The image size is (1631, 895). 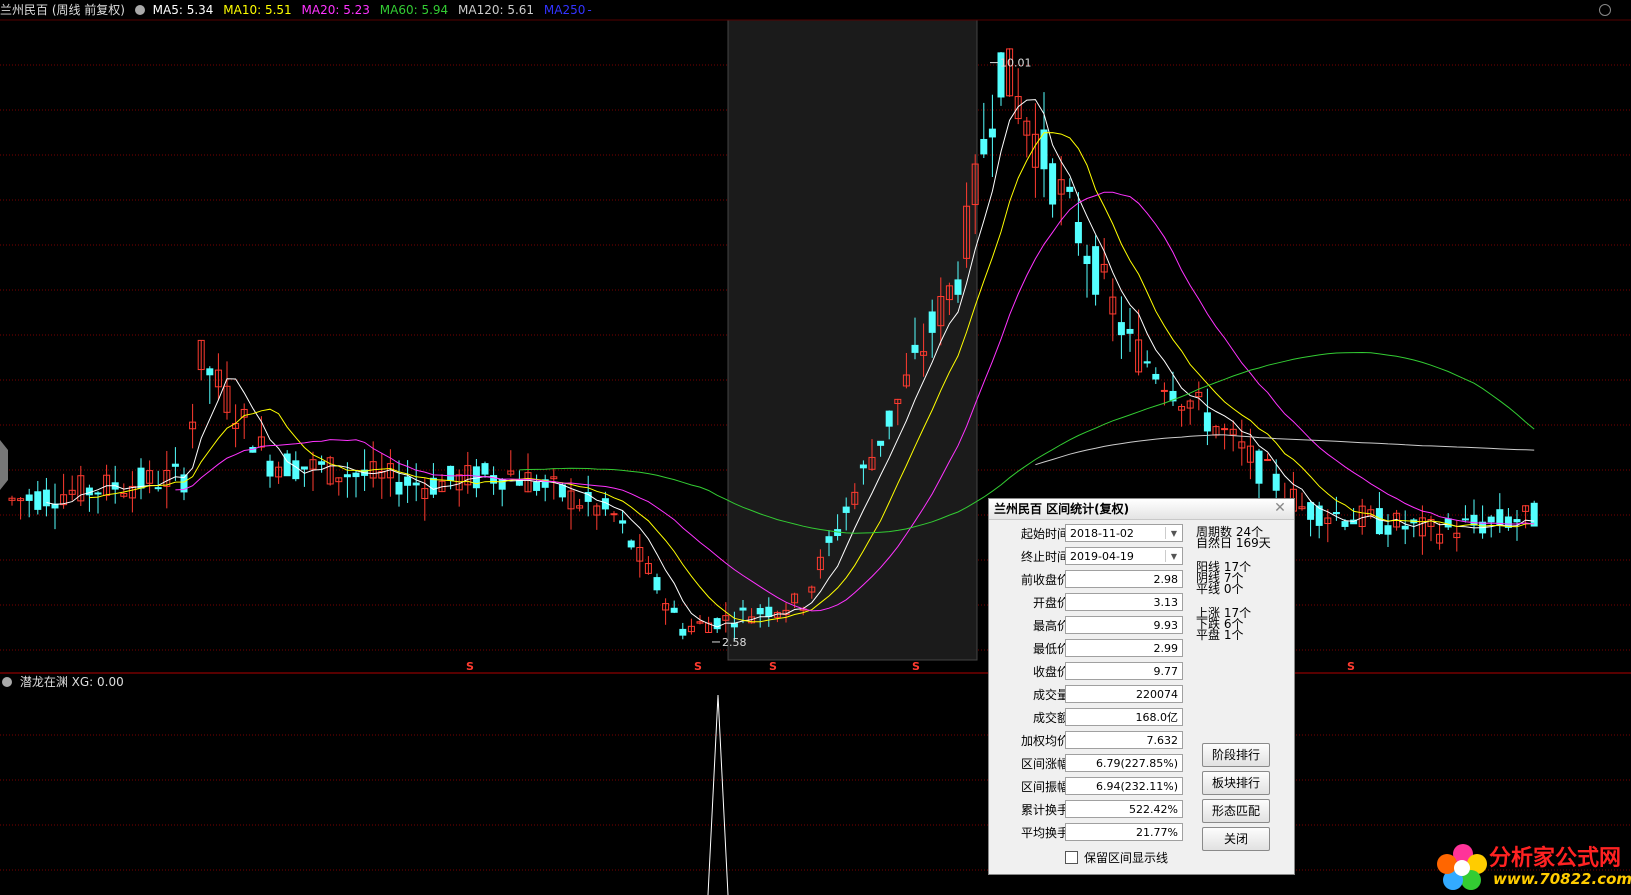 I want to click on value-field: 220074, so click(x=1124, y=694).